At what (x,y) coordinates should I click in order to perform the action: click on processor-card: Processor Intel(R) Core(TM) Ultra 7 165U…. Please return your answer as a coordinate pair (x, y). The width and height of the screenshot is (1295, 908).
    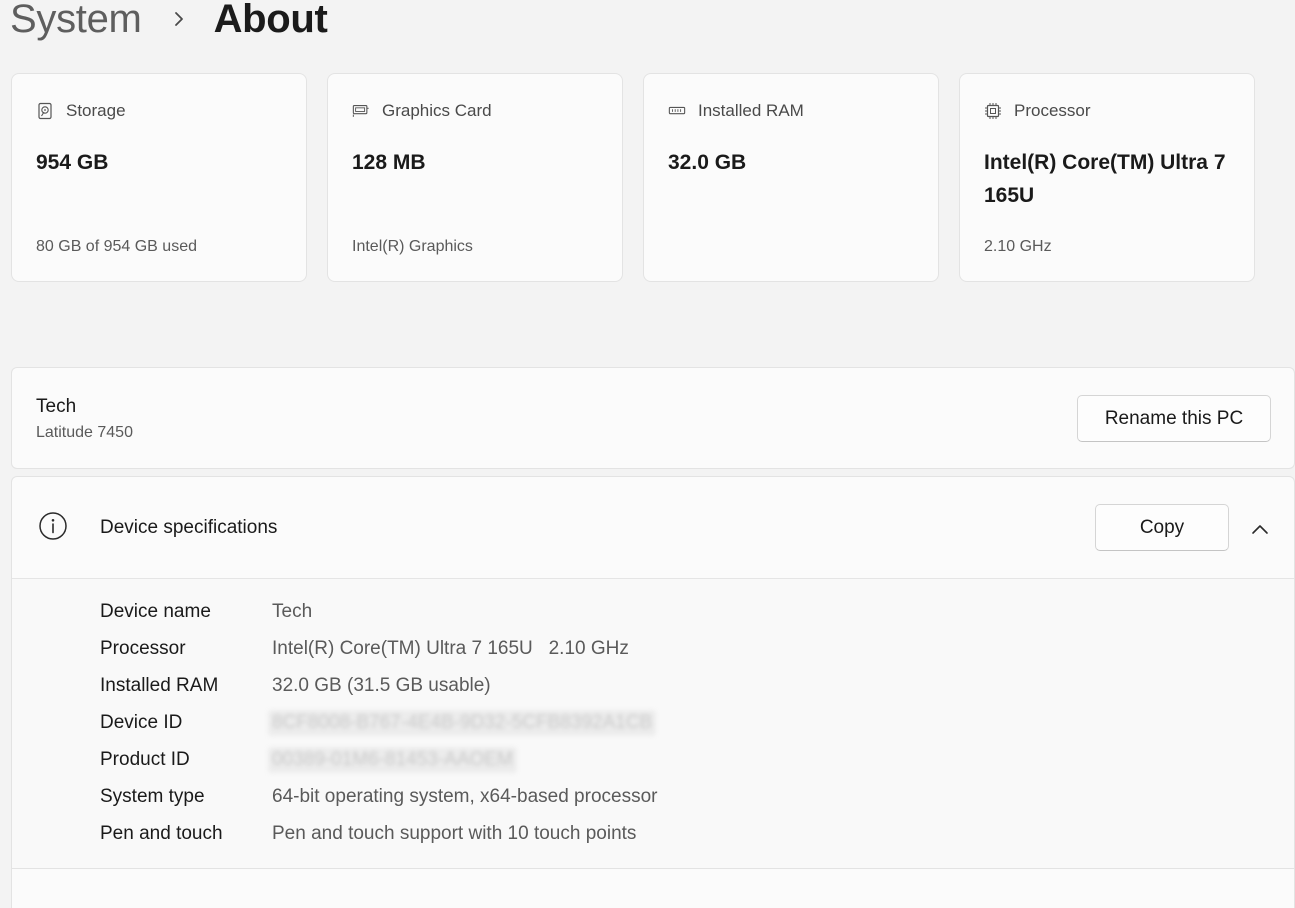
    Looking at the image, I should click on (1107, 177).